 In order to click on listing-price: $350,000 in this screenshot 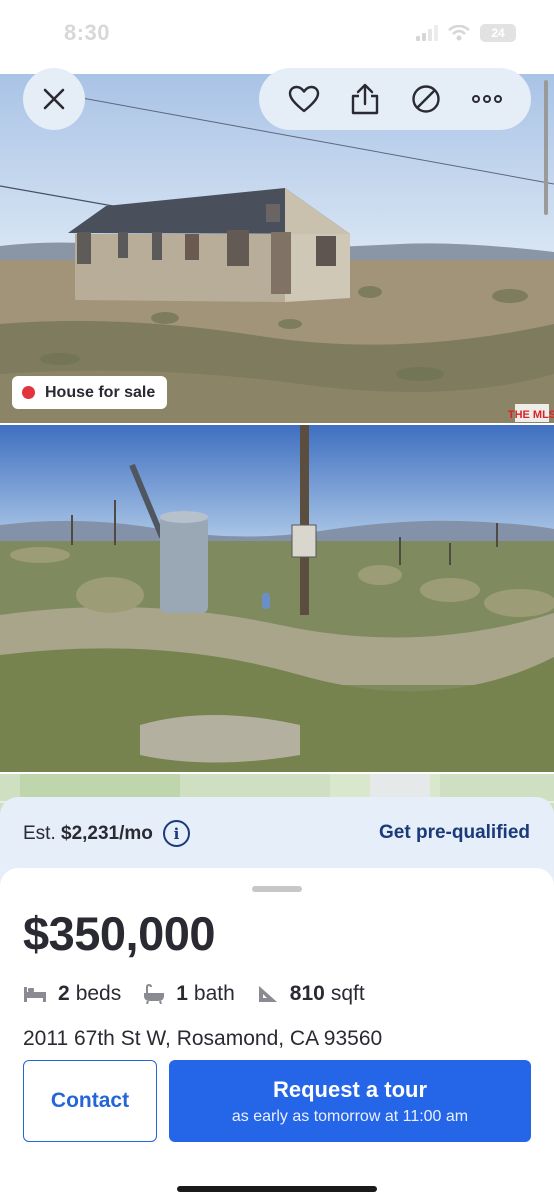, I will do `click(119, 933)`.